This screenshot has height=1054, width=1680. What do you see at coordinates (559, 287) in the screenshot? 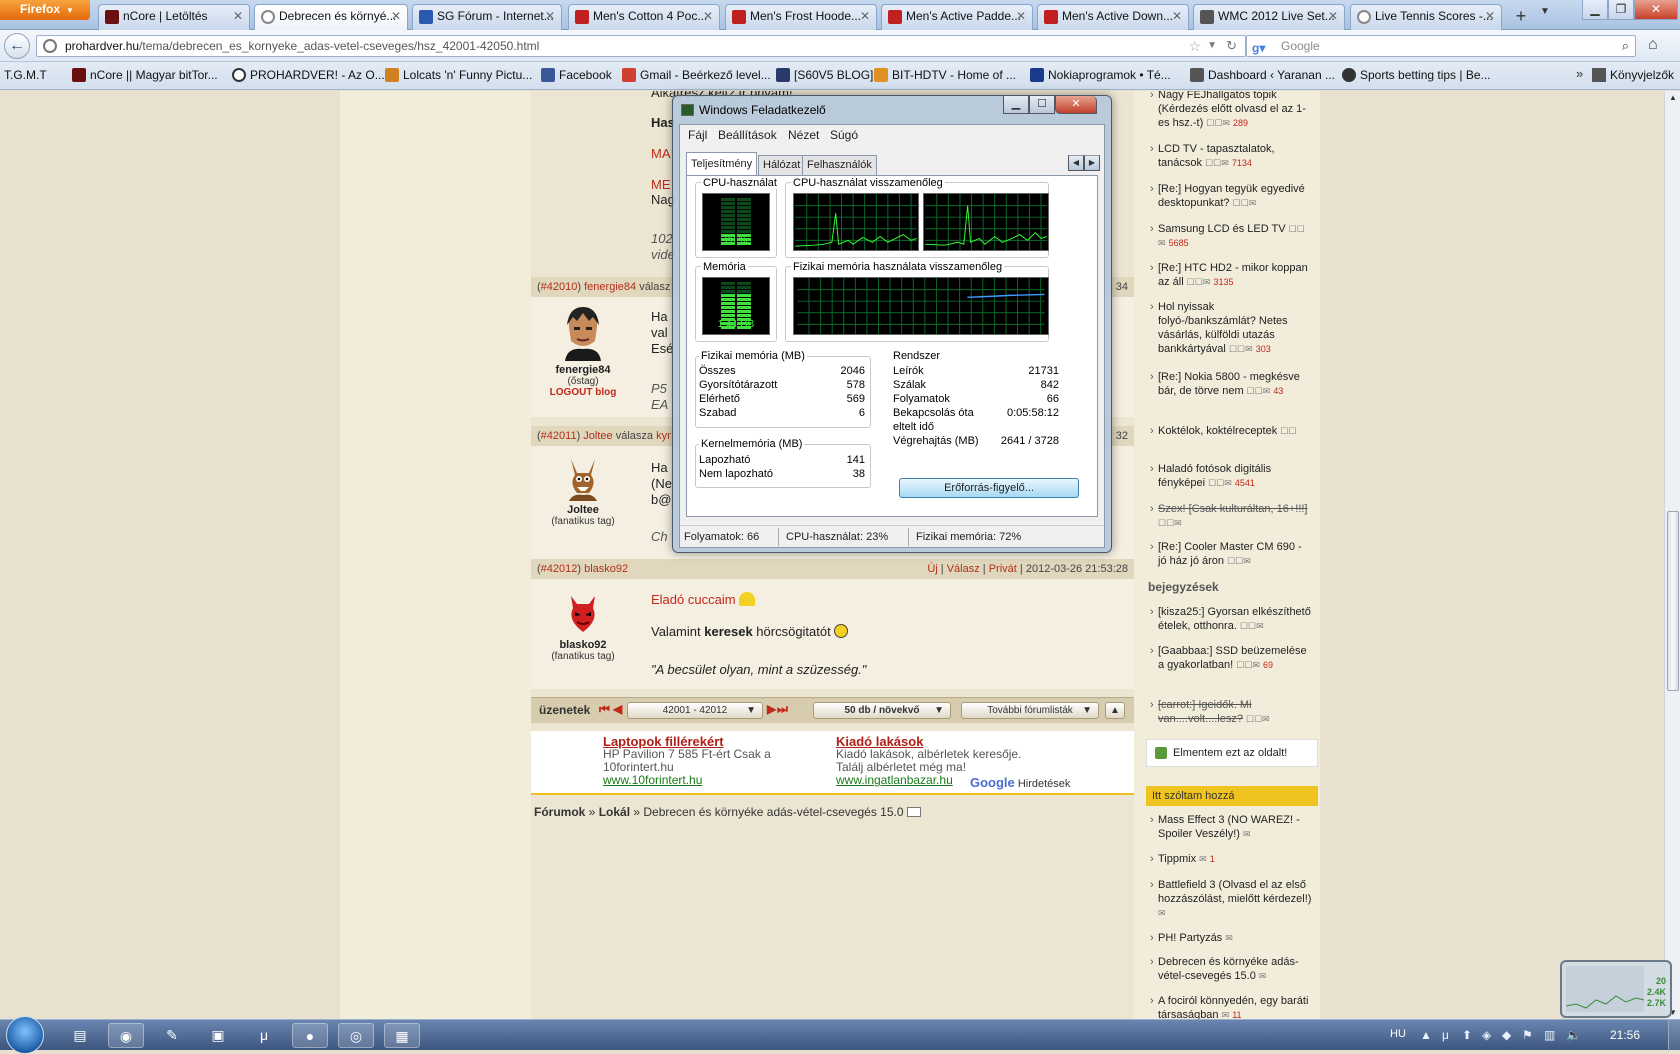
I see `post-number-link: #42010` at bounding box center [559, 287].